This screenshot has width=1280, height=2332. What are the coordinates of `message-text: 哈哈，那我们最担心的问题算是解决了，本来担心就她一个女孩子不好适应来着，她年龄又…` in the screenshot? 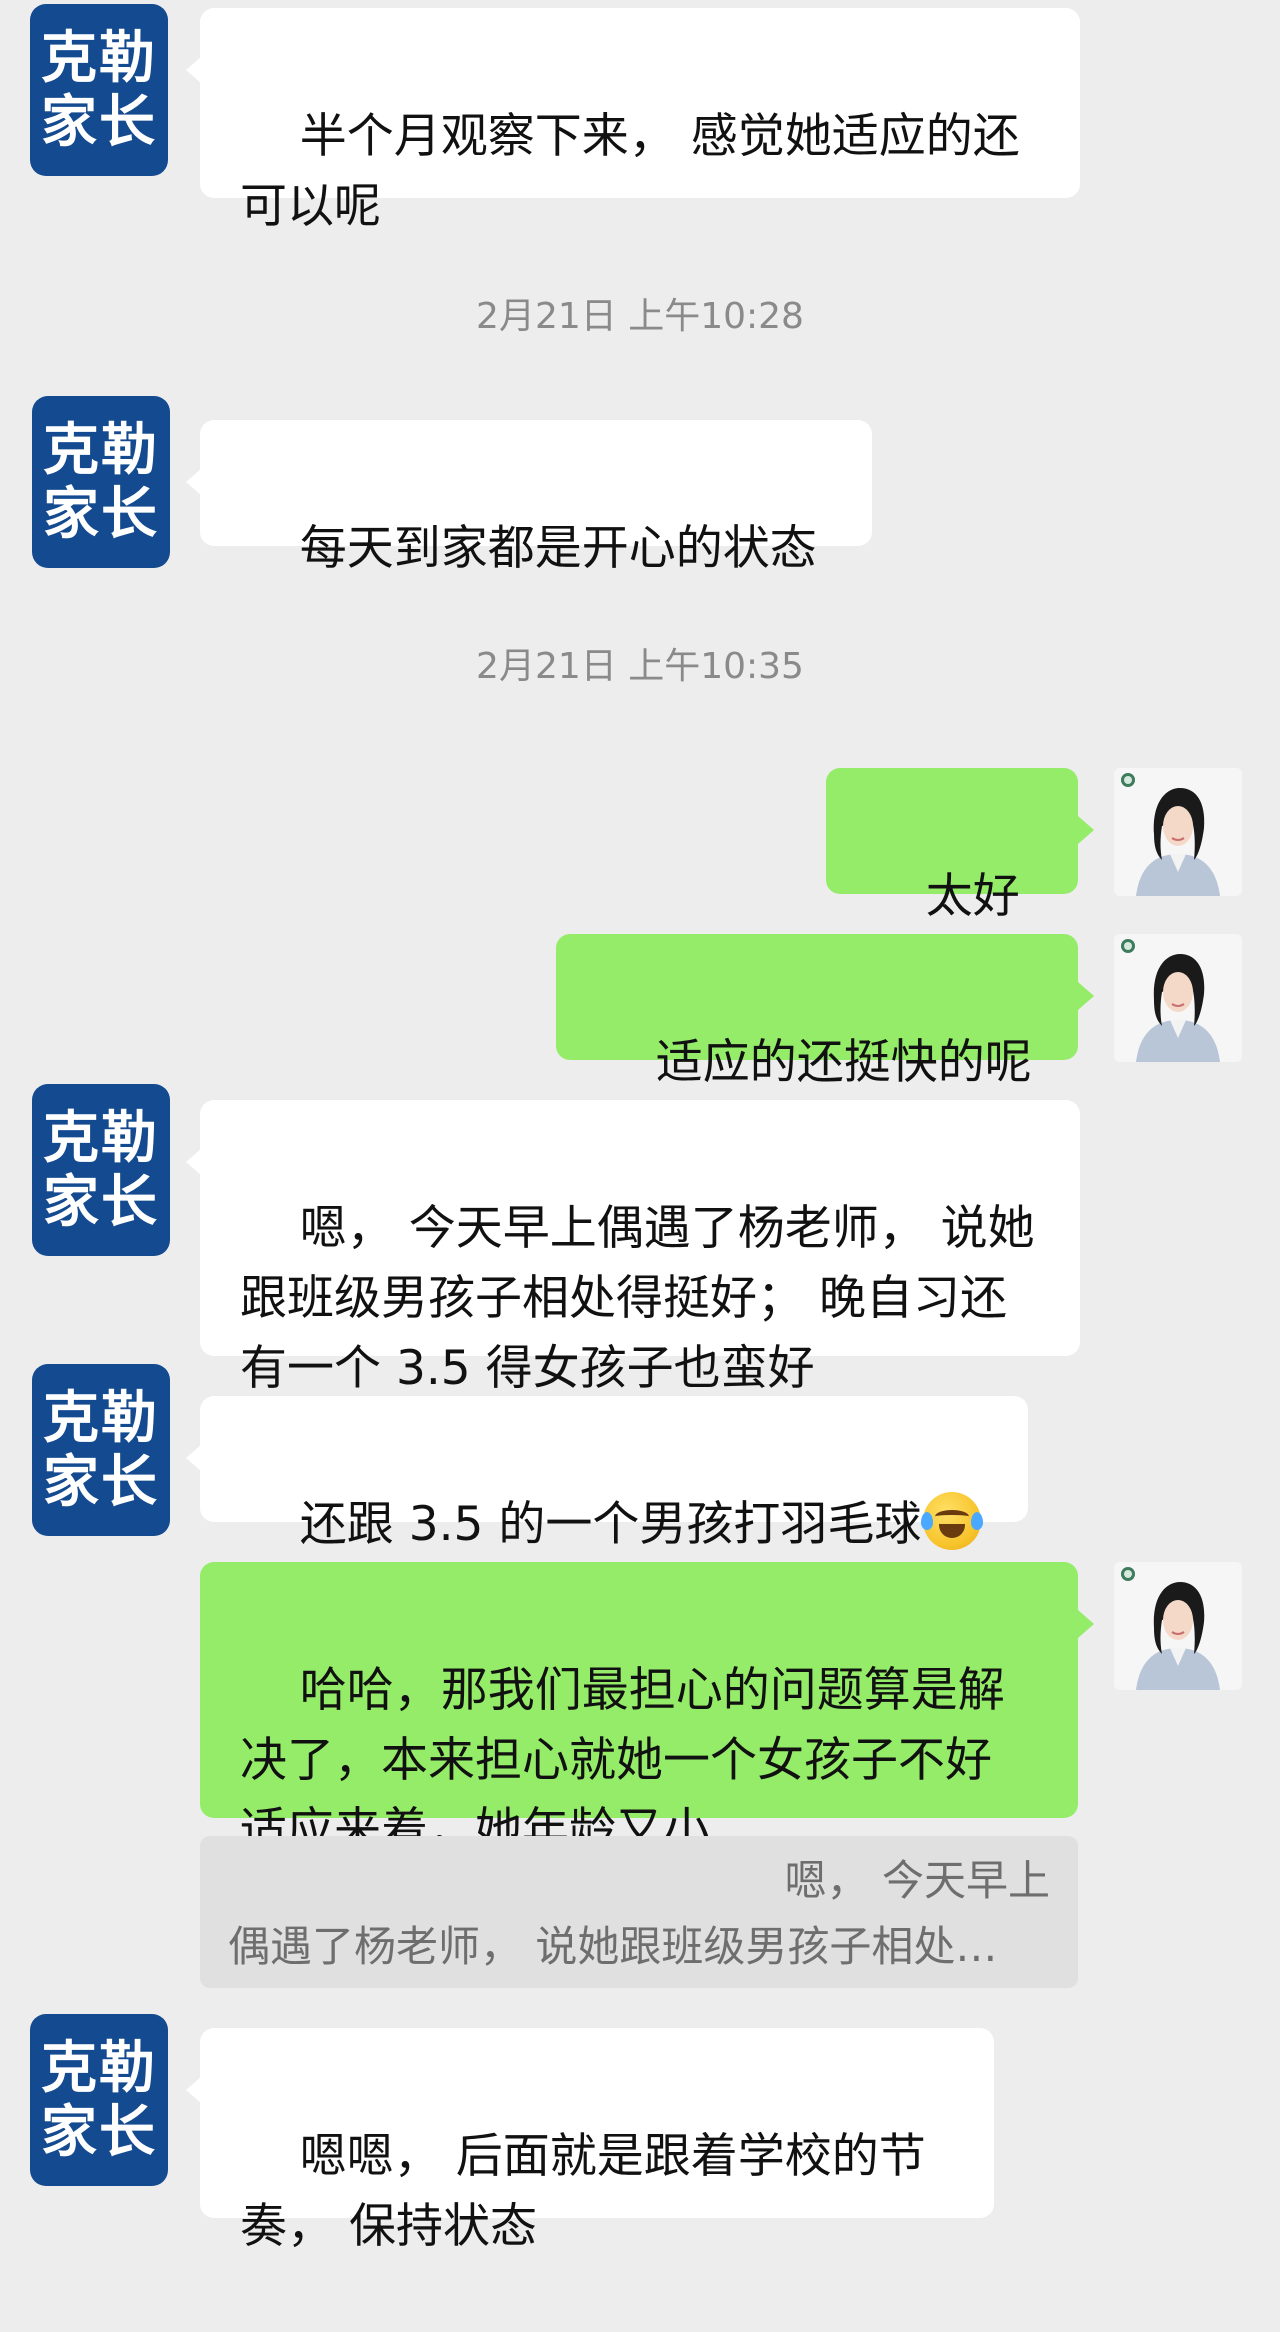 It's located at (622, 1760).